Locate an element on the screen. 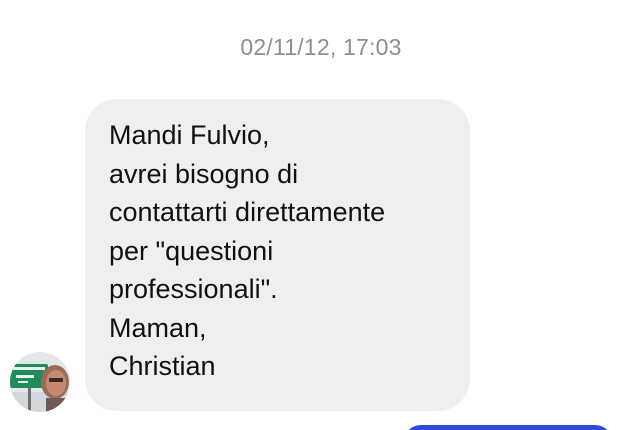 This screenshot has width=642, height=430. message-line-5: professionali". is located at coordinates (193, 289).